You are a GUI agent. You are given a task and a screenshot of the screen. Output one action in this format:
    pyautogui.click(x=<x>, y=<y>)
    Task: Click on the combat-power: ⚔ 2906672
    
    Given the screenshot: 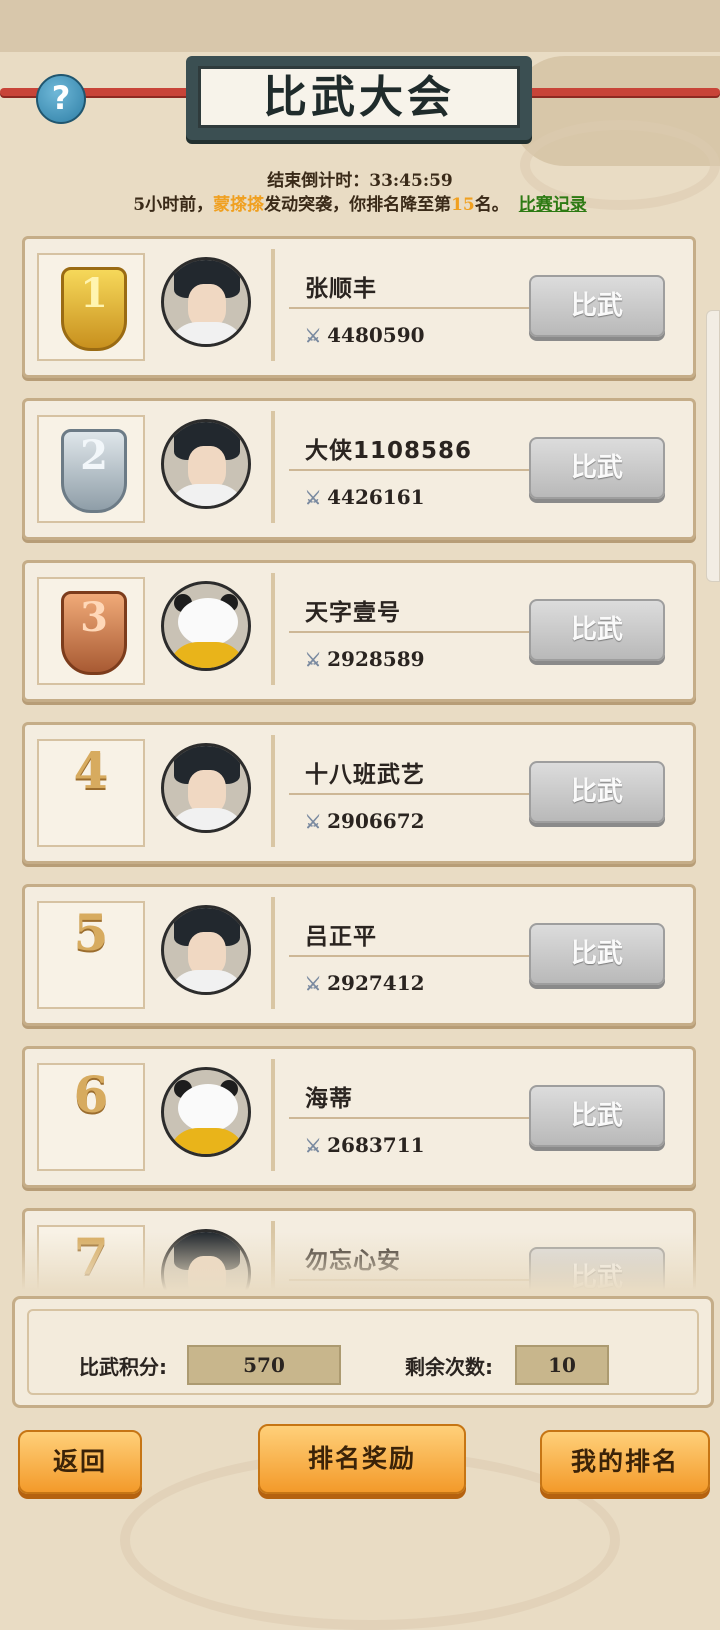 What is the action you would take?
    pyautogui.click(x=365, y=821)
    